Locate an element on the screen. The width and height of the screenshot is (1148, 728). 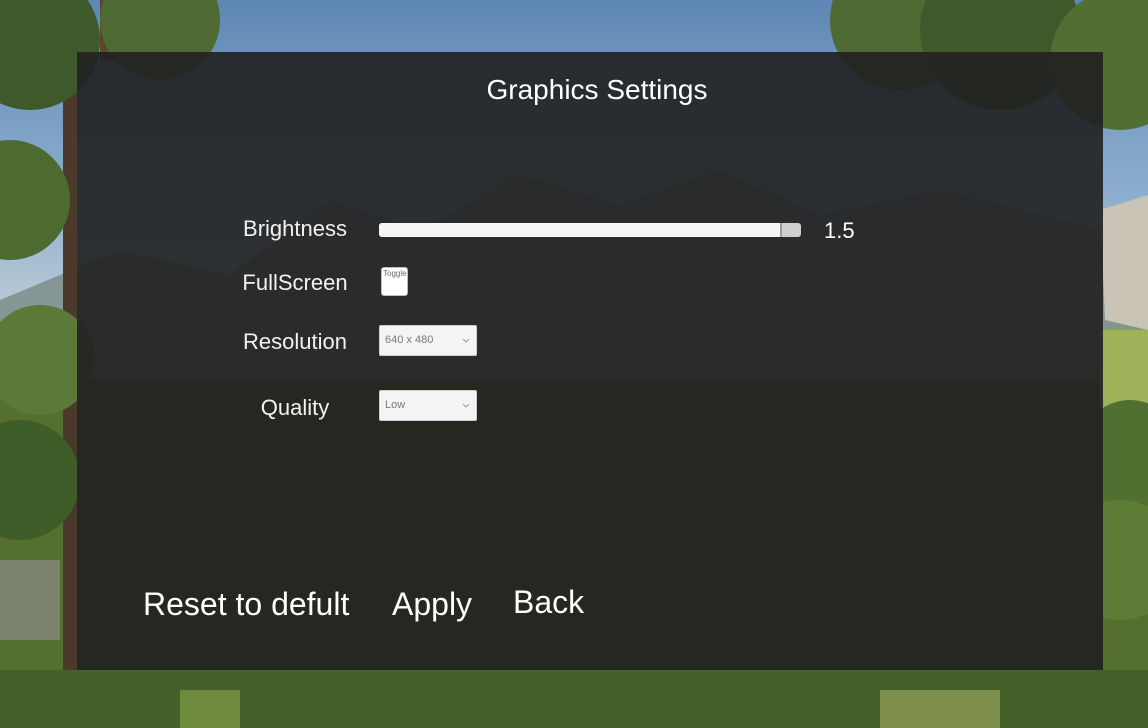
quality-label: Quality is located at coordinates (295, 407).